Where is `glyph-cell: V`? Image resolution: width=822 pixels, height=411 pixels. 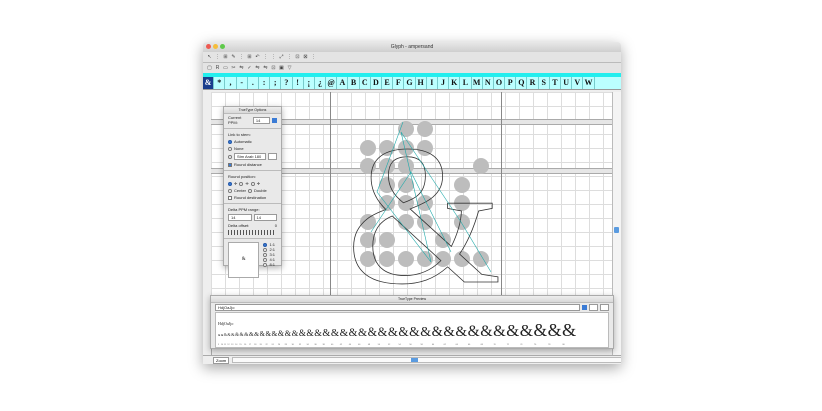
glyph-cell: V is located at coordinates (578, 83).